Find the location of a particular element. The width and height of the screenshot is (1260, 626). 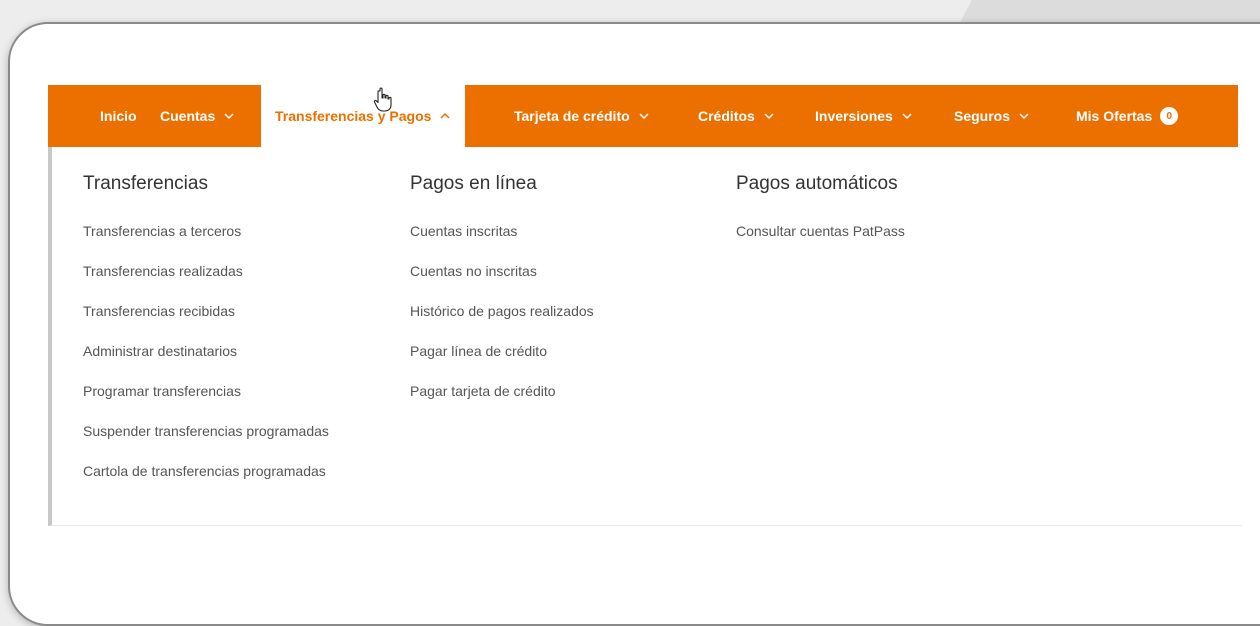

menu-link: Administrar destinatarios is located at coordinates (206, 363).